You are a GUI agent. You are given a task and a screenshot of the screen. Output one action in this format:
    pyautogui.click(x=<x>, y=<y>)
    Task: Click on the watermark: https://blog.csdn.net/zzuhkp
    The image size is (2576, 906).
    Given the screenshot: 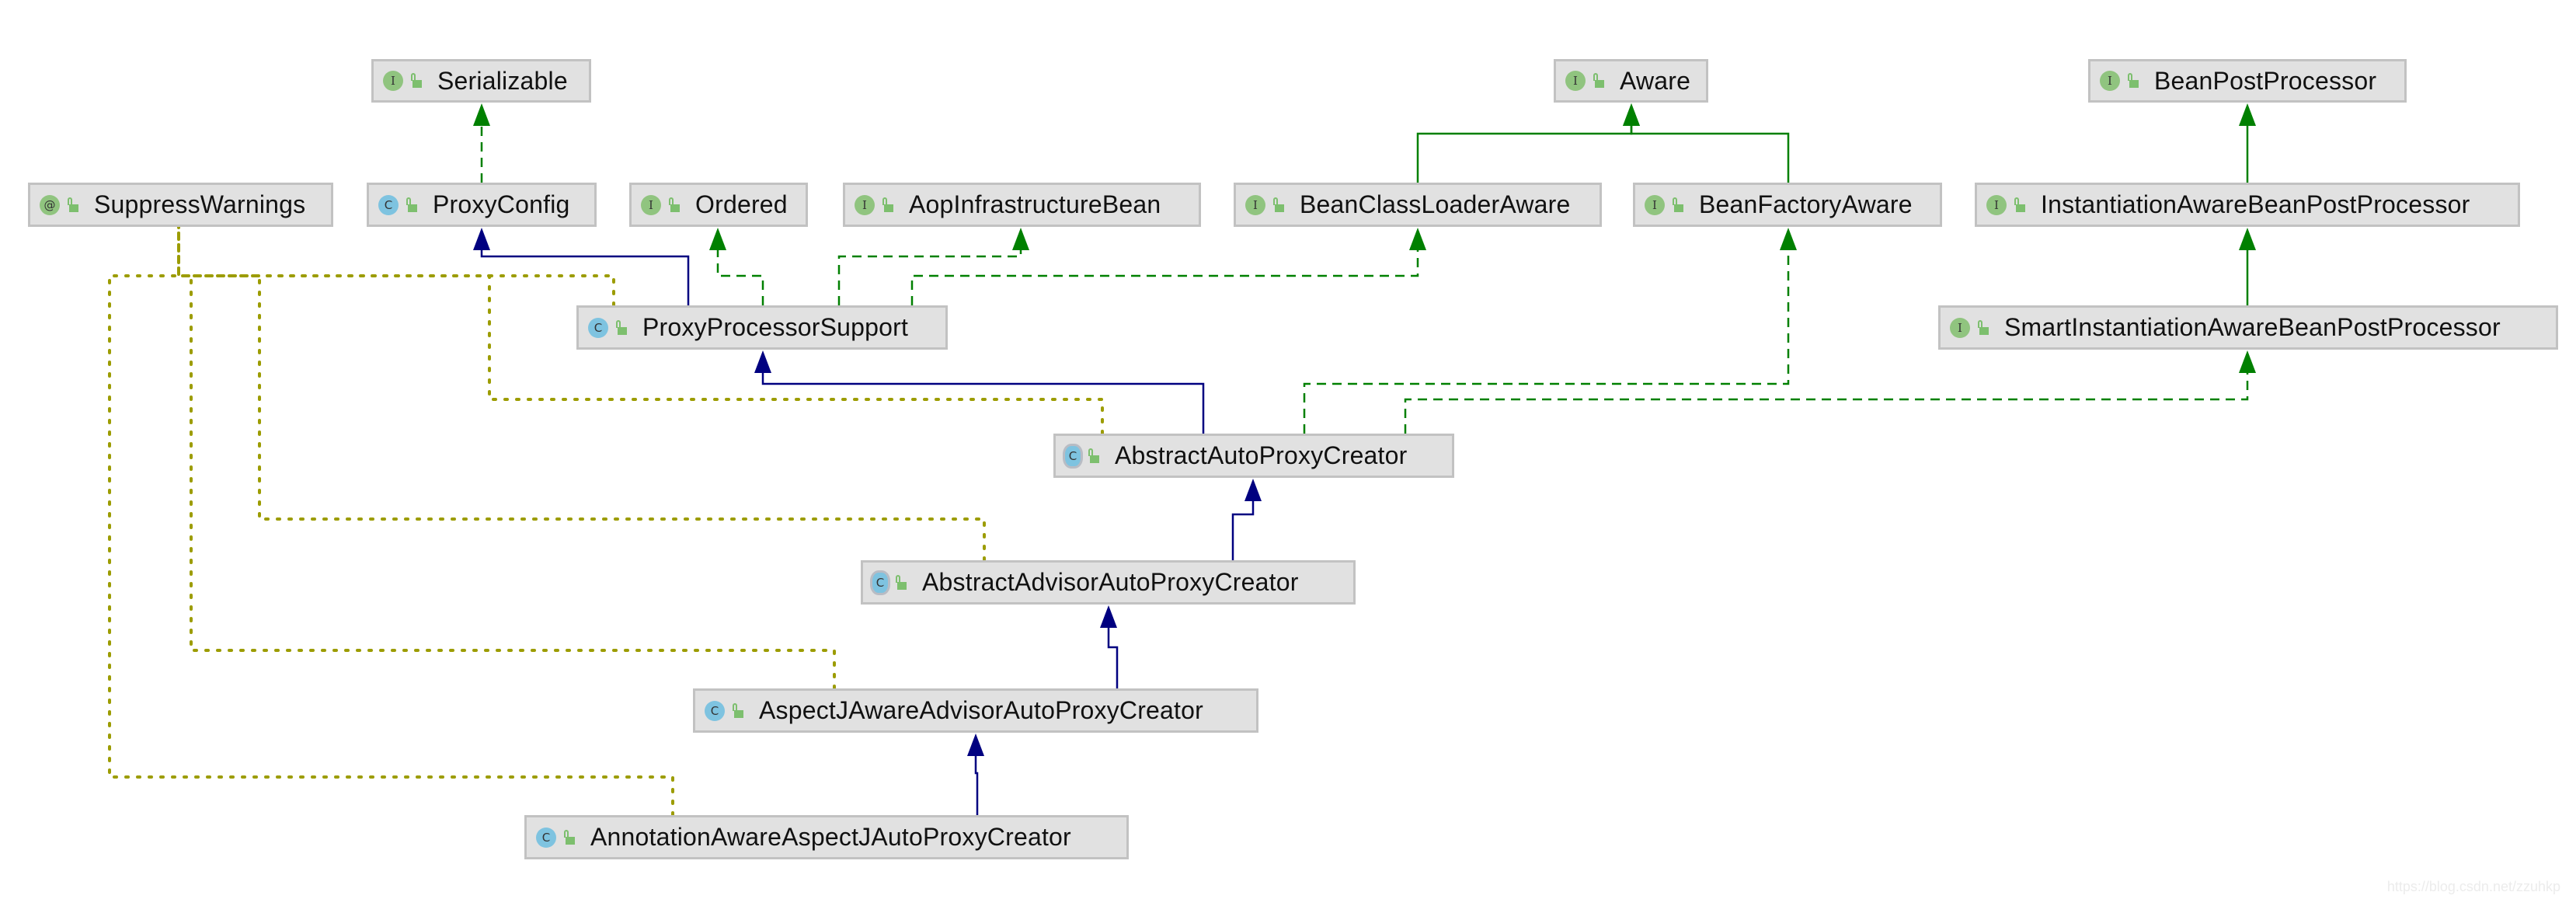 What is the action you would take?
    pyautogui.click(x=2473, y=886)
    